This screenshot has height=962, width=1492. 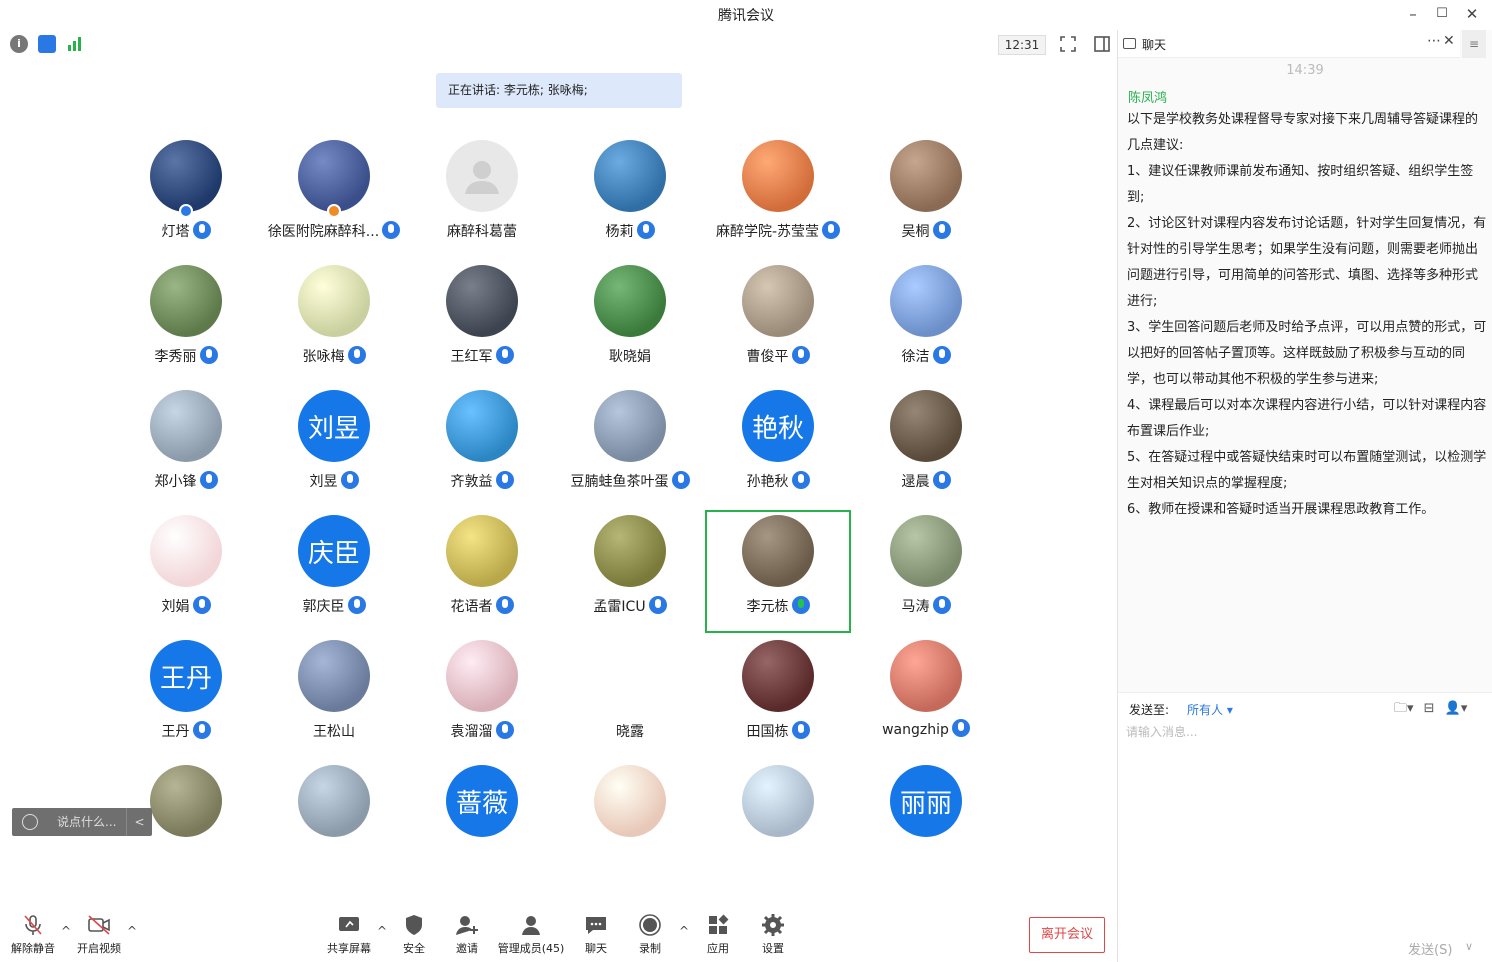 I want to click on participant-tile: 丽丽, so click(x=926, y=821).